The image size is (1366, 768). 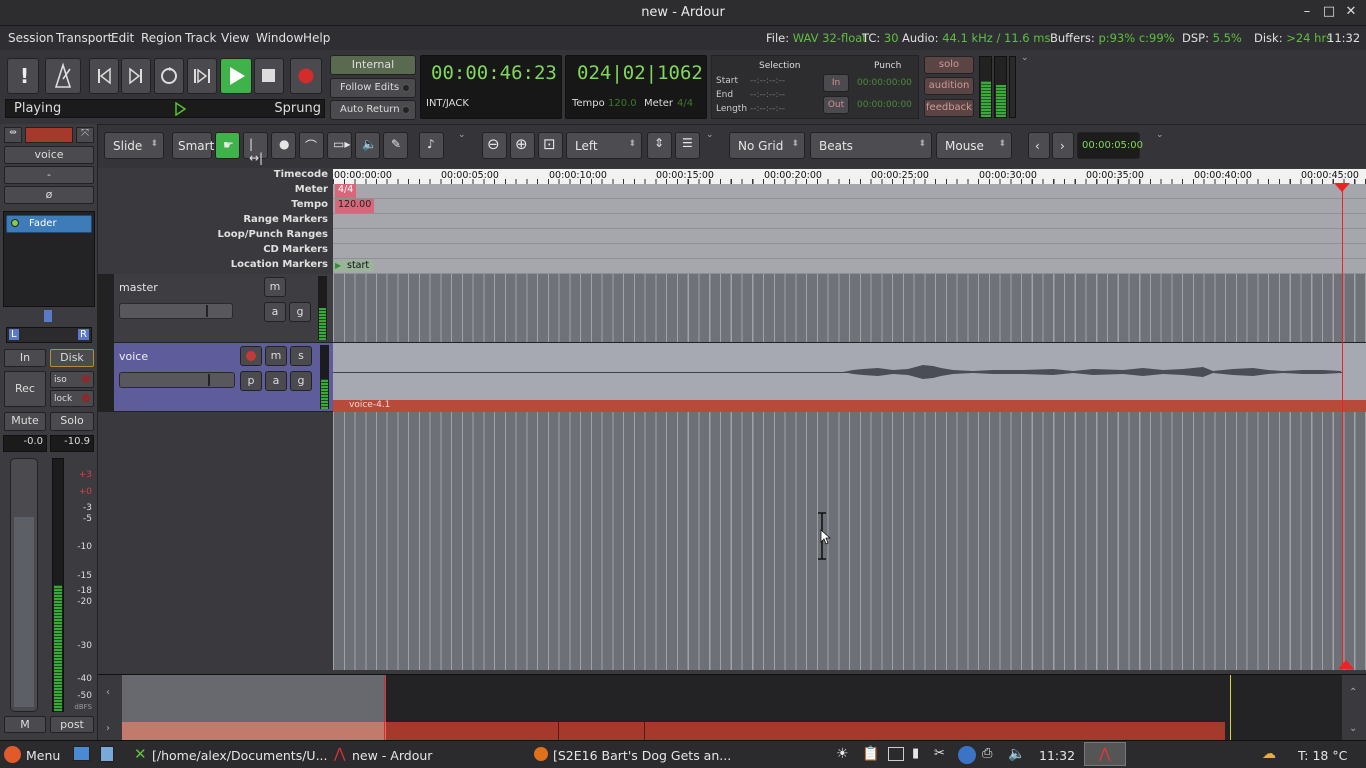 I want to click on minimize-icon: –, so click(x=1307, y=11).